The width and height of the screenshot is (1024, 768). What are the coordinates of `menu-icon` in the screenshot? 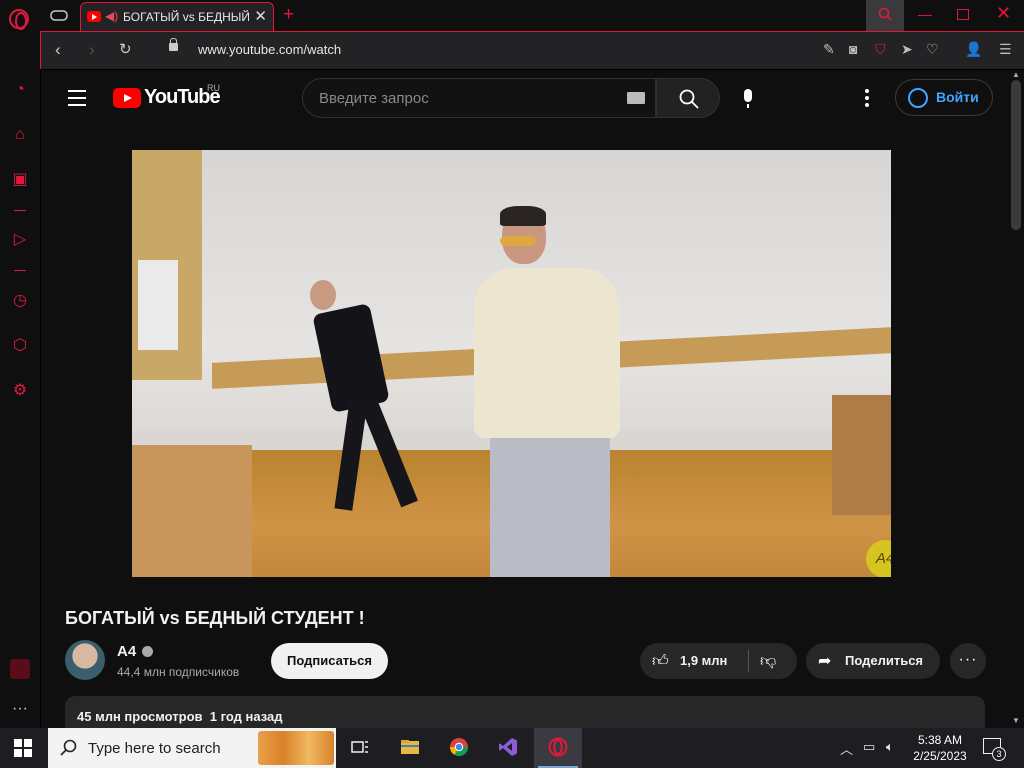 It's located at (77, 100).